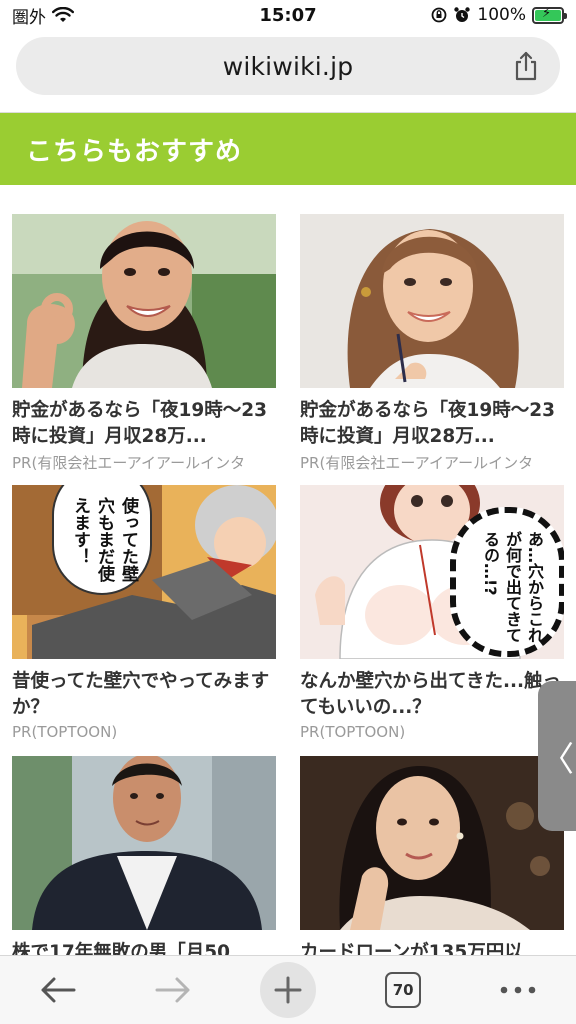 This screenshot has width=576, height=1024. What do you see at coordinates (439, 15) in the screenshot?
I see `rotation-lock-icon` at bounding box center [439, 15].